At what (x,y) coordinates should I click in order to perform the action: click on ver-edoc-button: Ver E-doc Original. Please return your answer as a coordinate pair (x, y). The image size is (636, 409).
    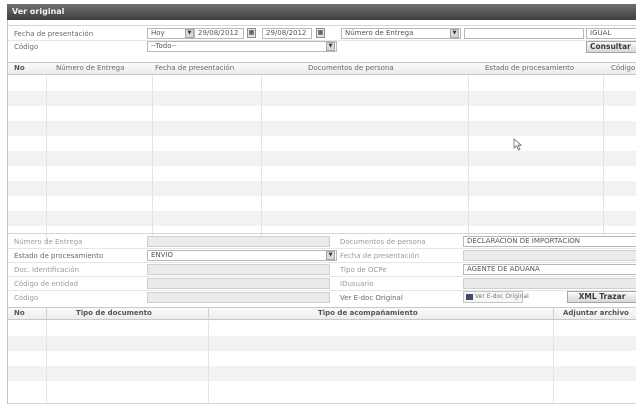
    Looking at the image, I should click on (496, 297).